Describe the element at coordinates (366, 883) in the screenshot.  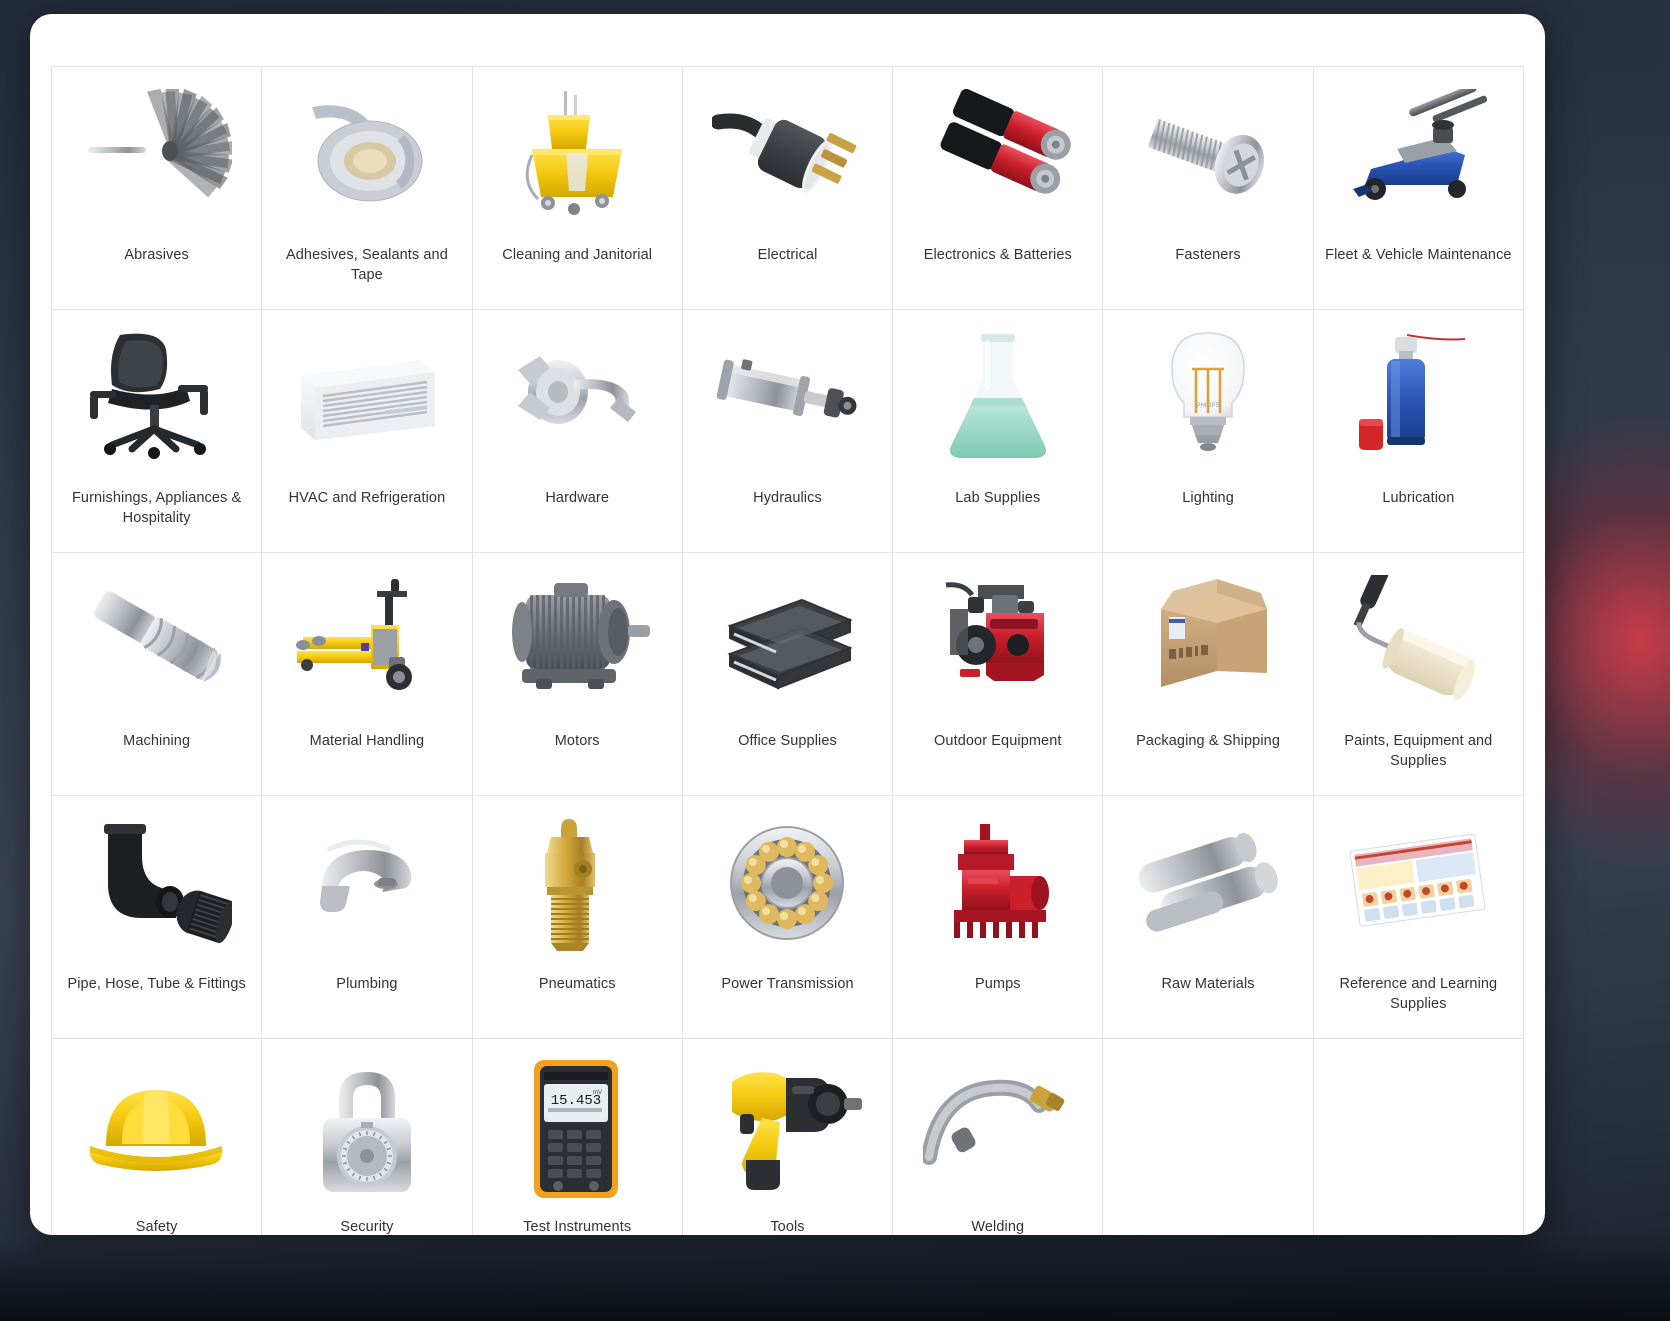
I see `faucet-icon` at that location.